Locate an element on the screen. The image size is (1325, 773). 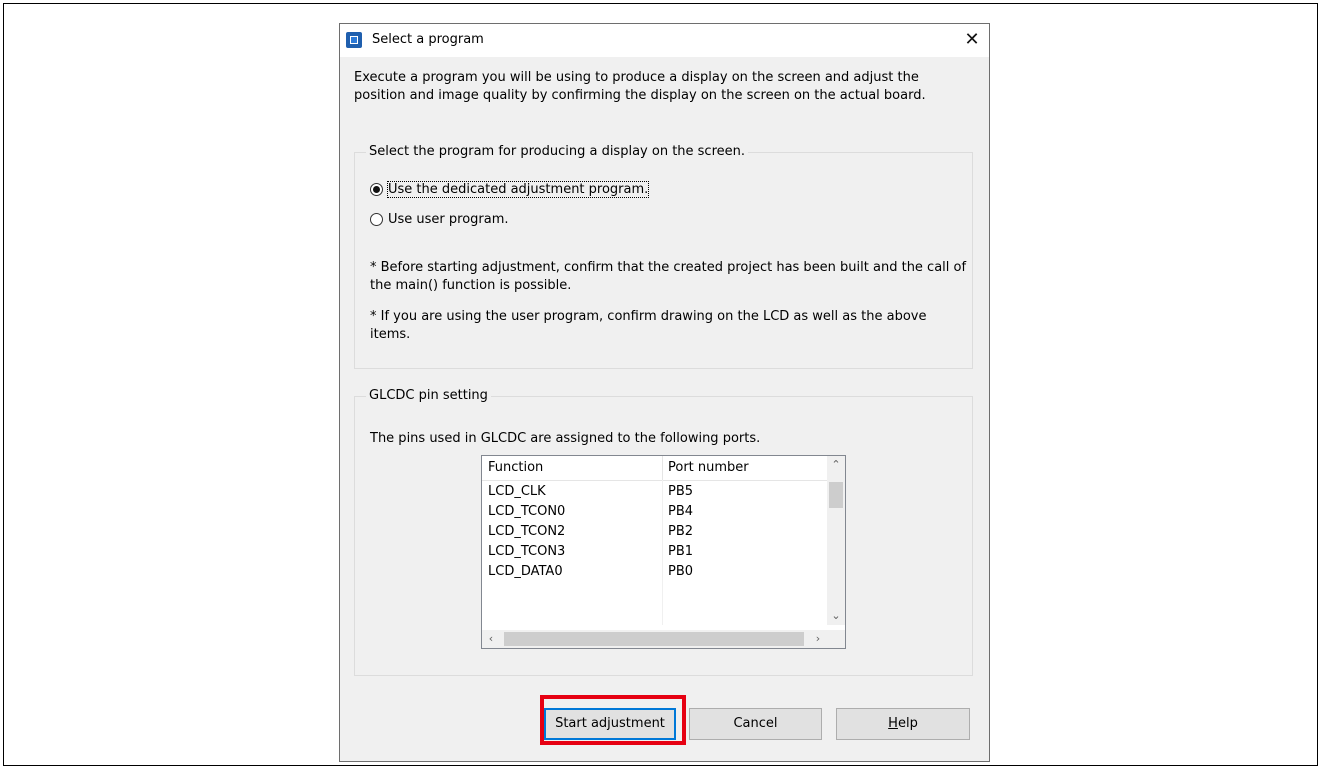
radio-user-program: Use user program. is located at coordinates (439, 219).